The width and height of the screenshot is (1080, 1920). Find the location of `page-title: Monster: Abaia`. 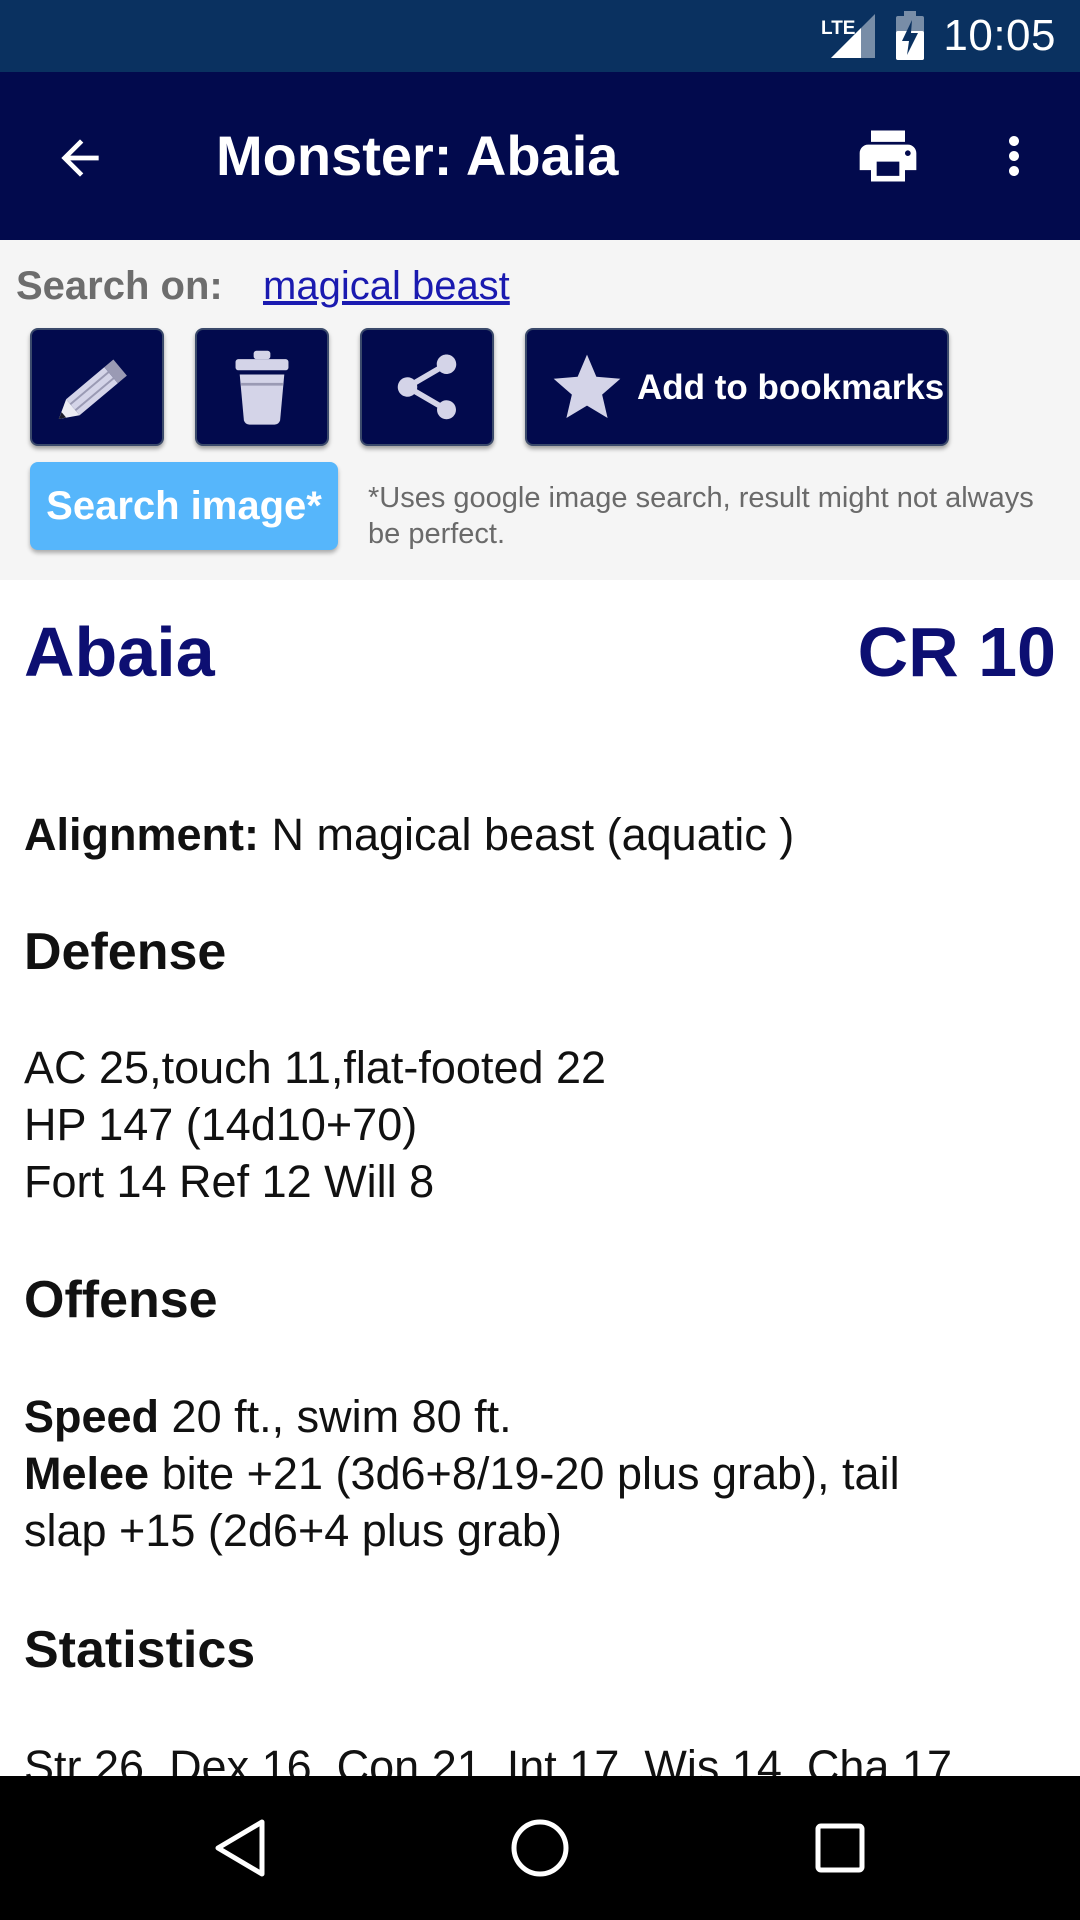

page-title: Monster: Abaia is located at coordinates (417, 155).